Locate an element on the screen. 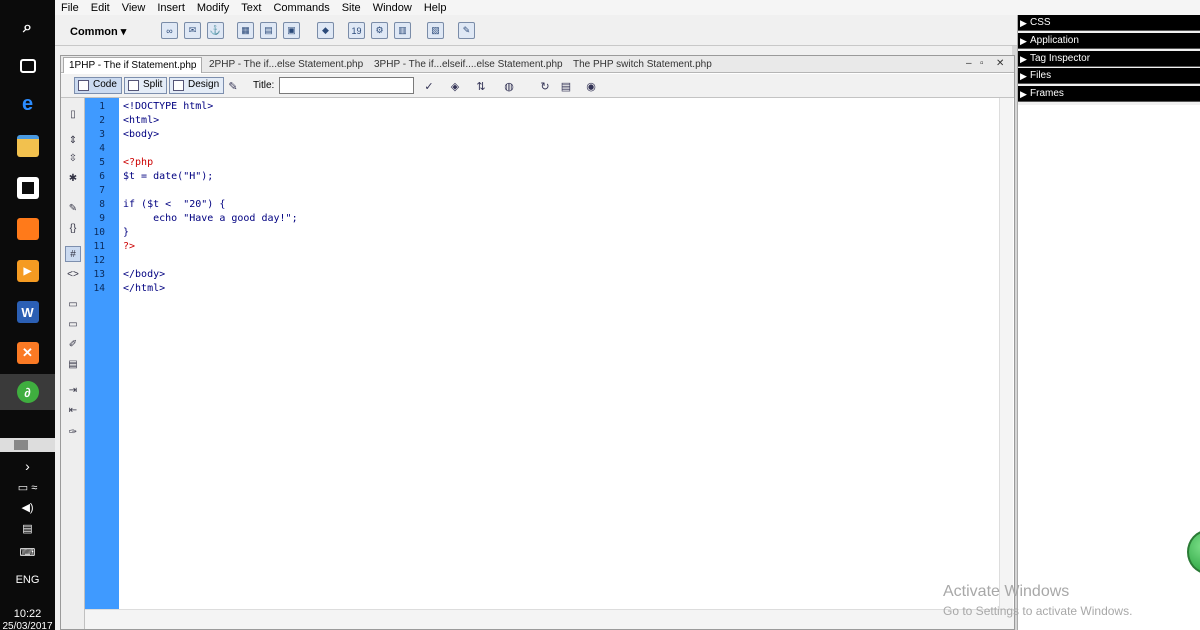 The width and height of the screenshot is (1200, 630). image-icon: ▣ is located at coordinates (291, 30).